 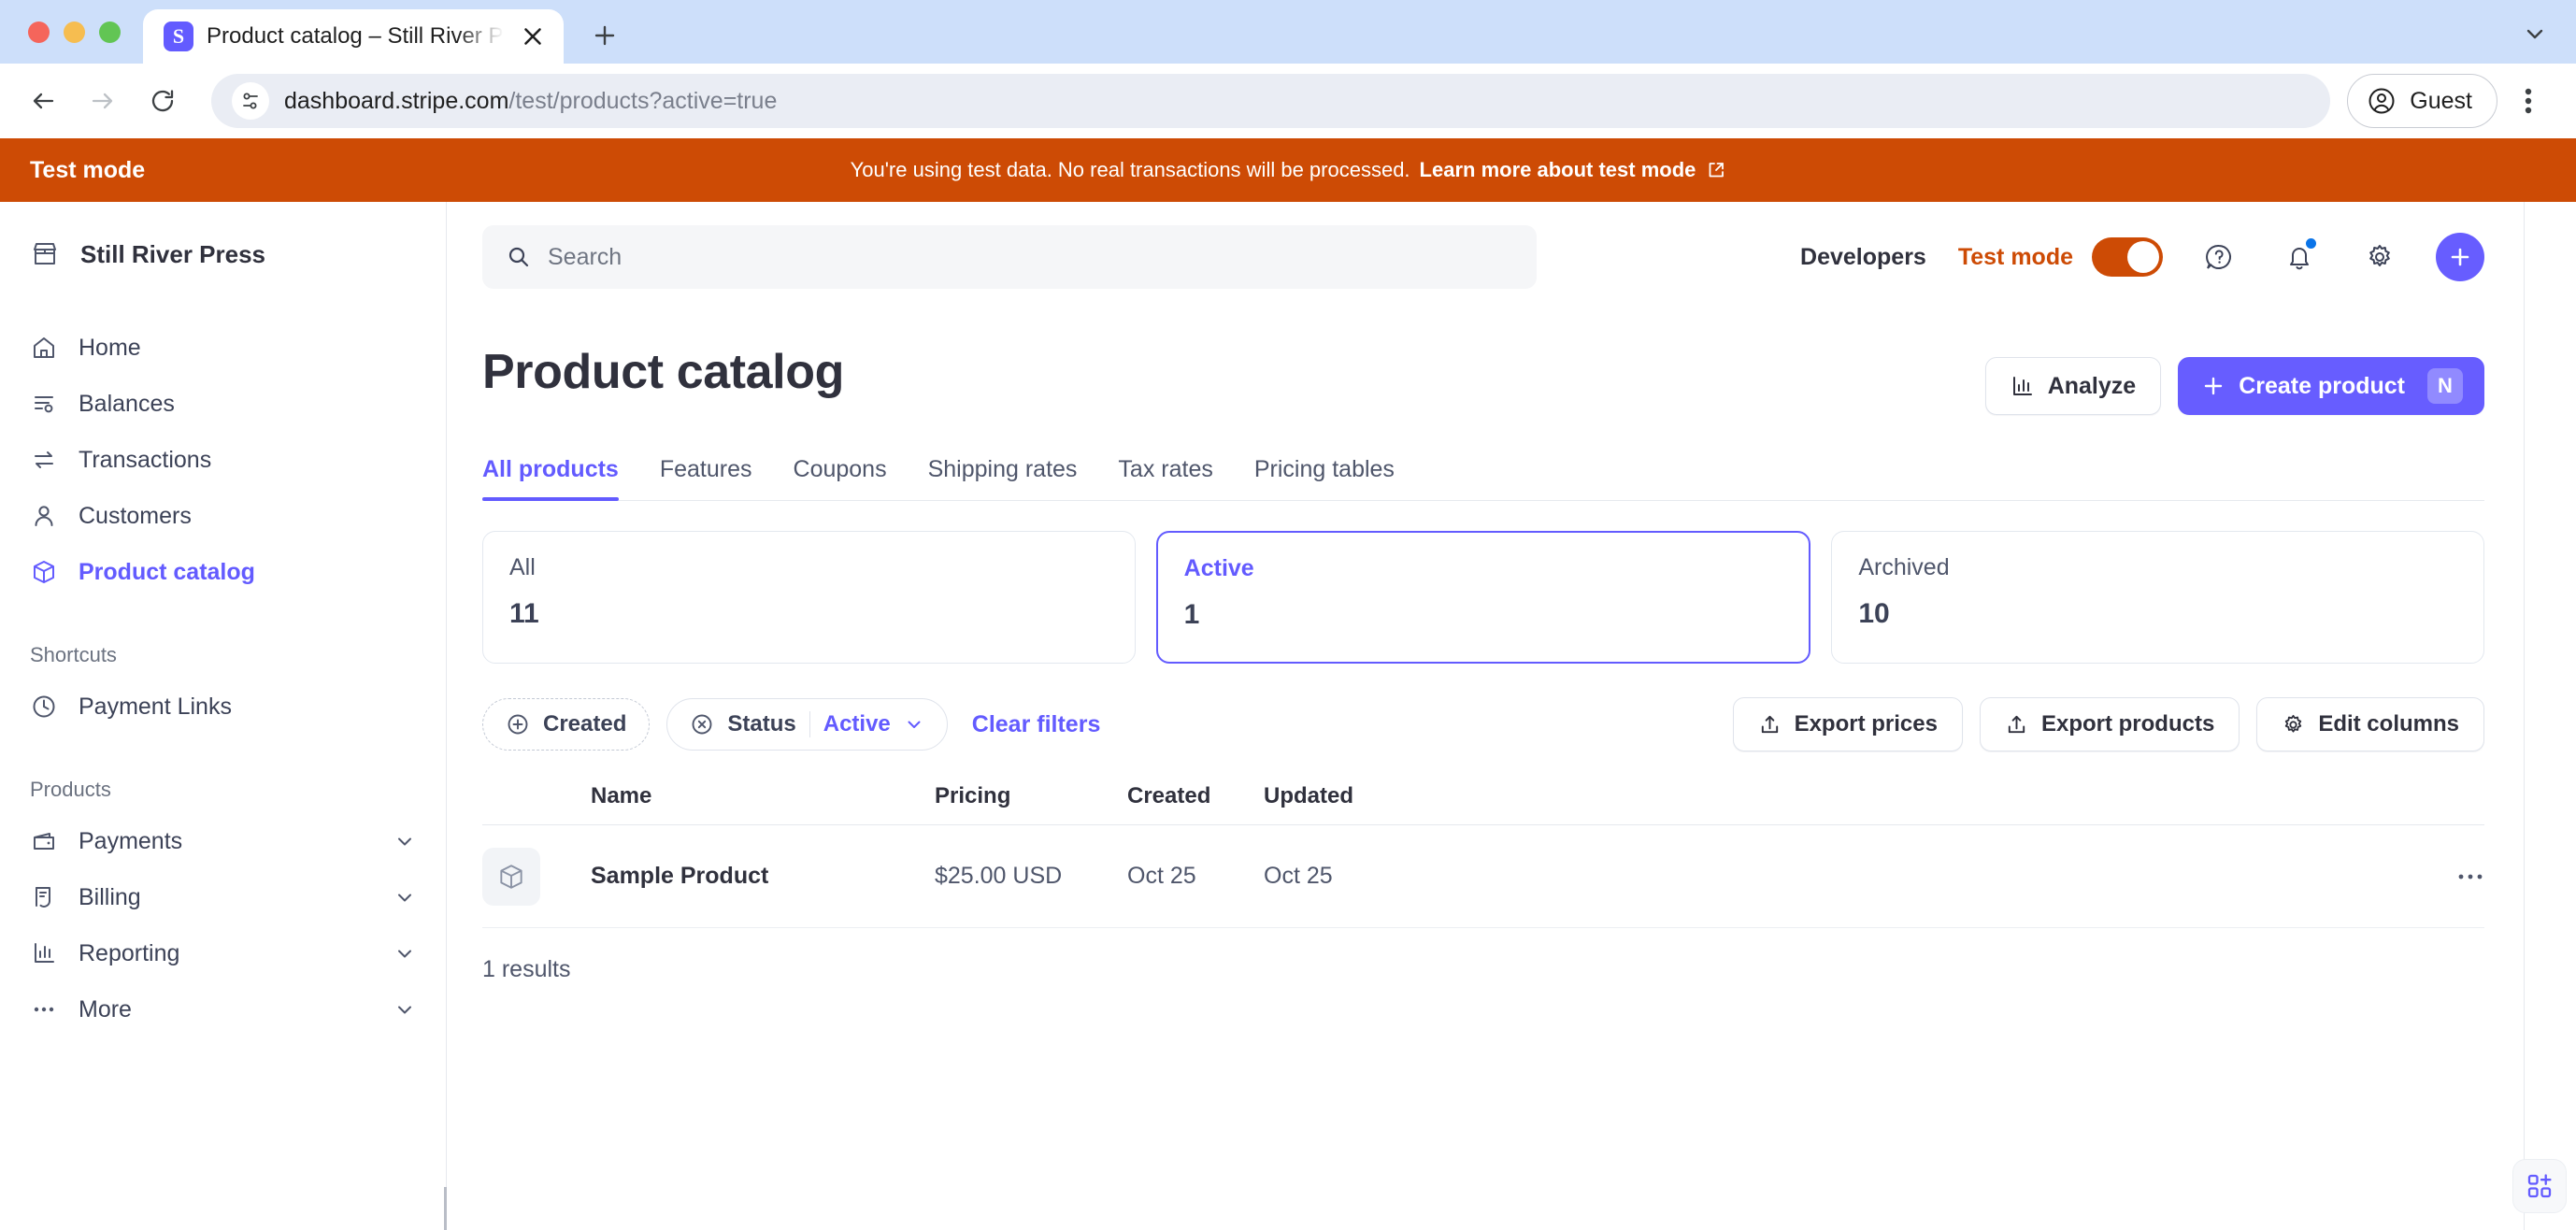 What do you see at coordinates (223, 348) in the screenshot?
I see `sidebar-item-home: Home` at bounding box center [223, 348].